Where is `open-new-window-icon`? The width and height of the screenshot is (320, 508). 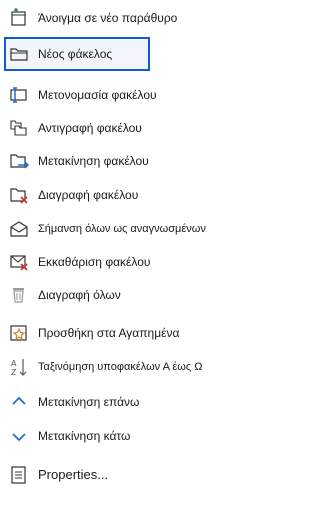 open-new-window-icon is located at coordinates (18, 17).